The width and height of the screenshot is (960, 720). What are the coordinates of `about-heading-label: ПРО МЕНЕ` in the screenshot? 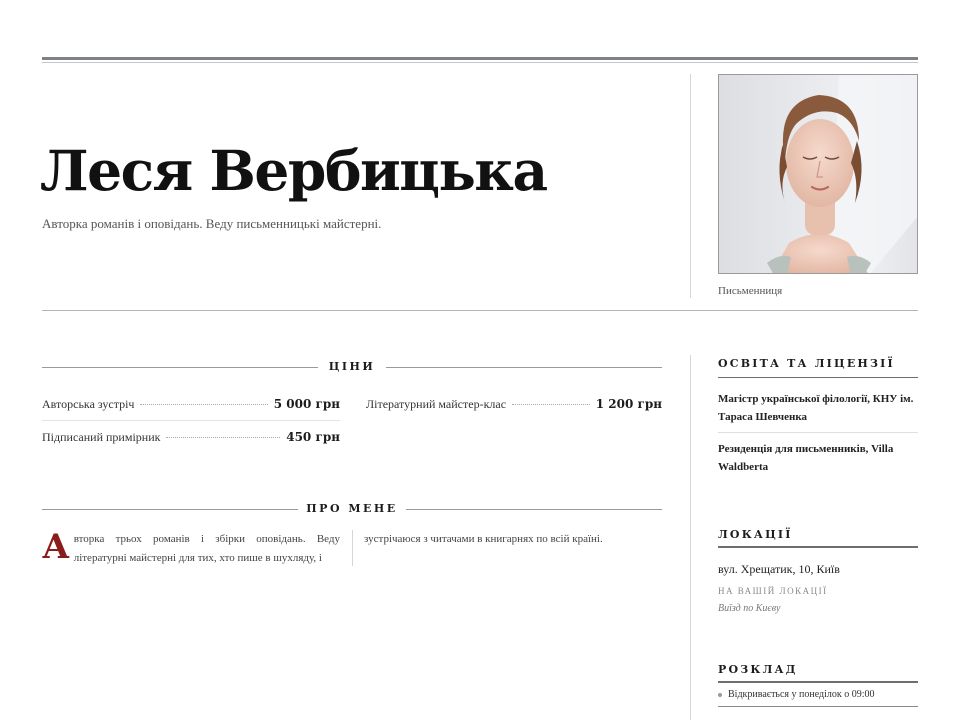 It's located at (352, 508).